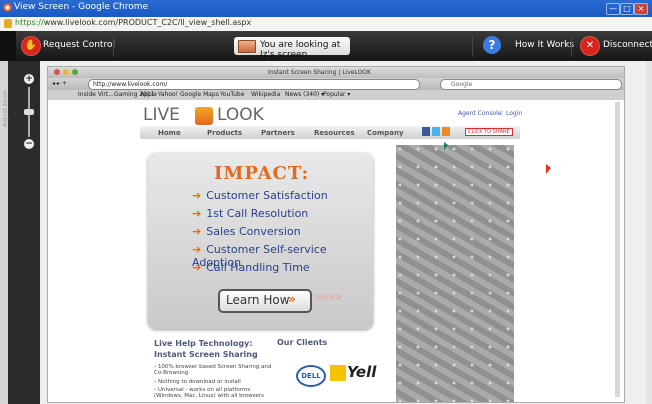  What do you see at coordinates (319, 72) in the screenshot?
I see `remote-window-title: Instant Screen Sharing | LiveLOOK` at bounding box center [319, 72].